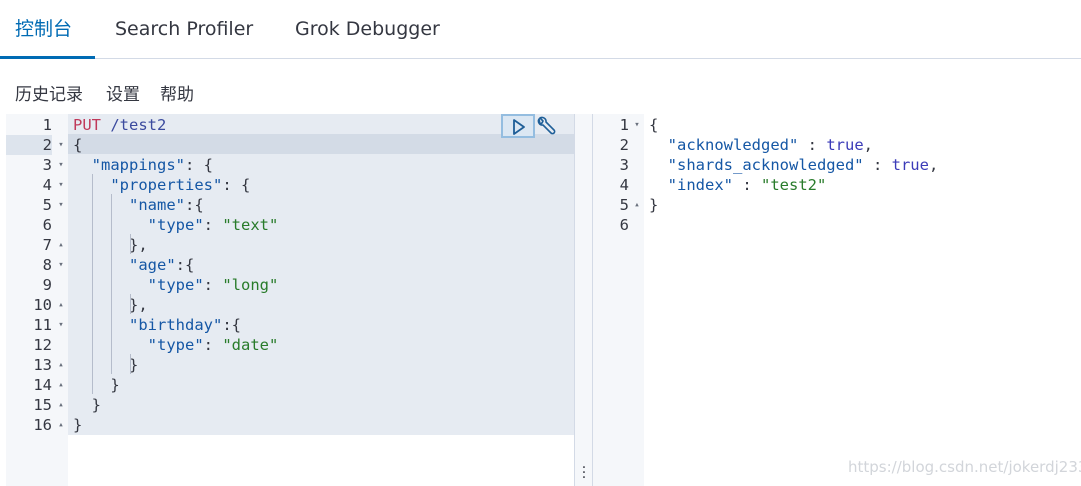  What do you see at coordinates (42, 425) in the screenshot?
I see `line-number: 16` at bounding box center [42, 425].